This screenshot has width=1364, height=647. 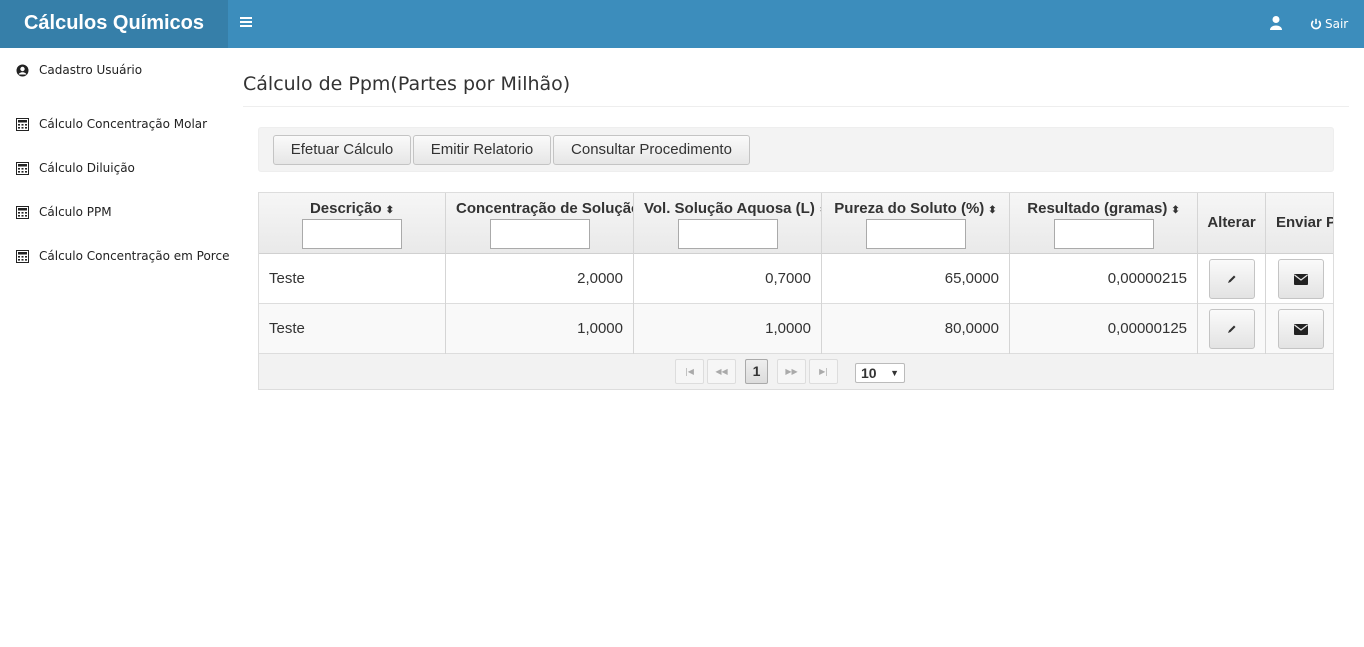 I want to click on efetuar-calculo-button: Efetuar Cálculo, so click(x=342, y=150).